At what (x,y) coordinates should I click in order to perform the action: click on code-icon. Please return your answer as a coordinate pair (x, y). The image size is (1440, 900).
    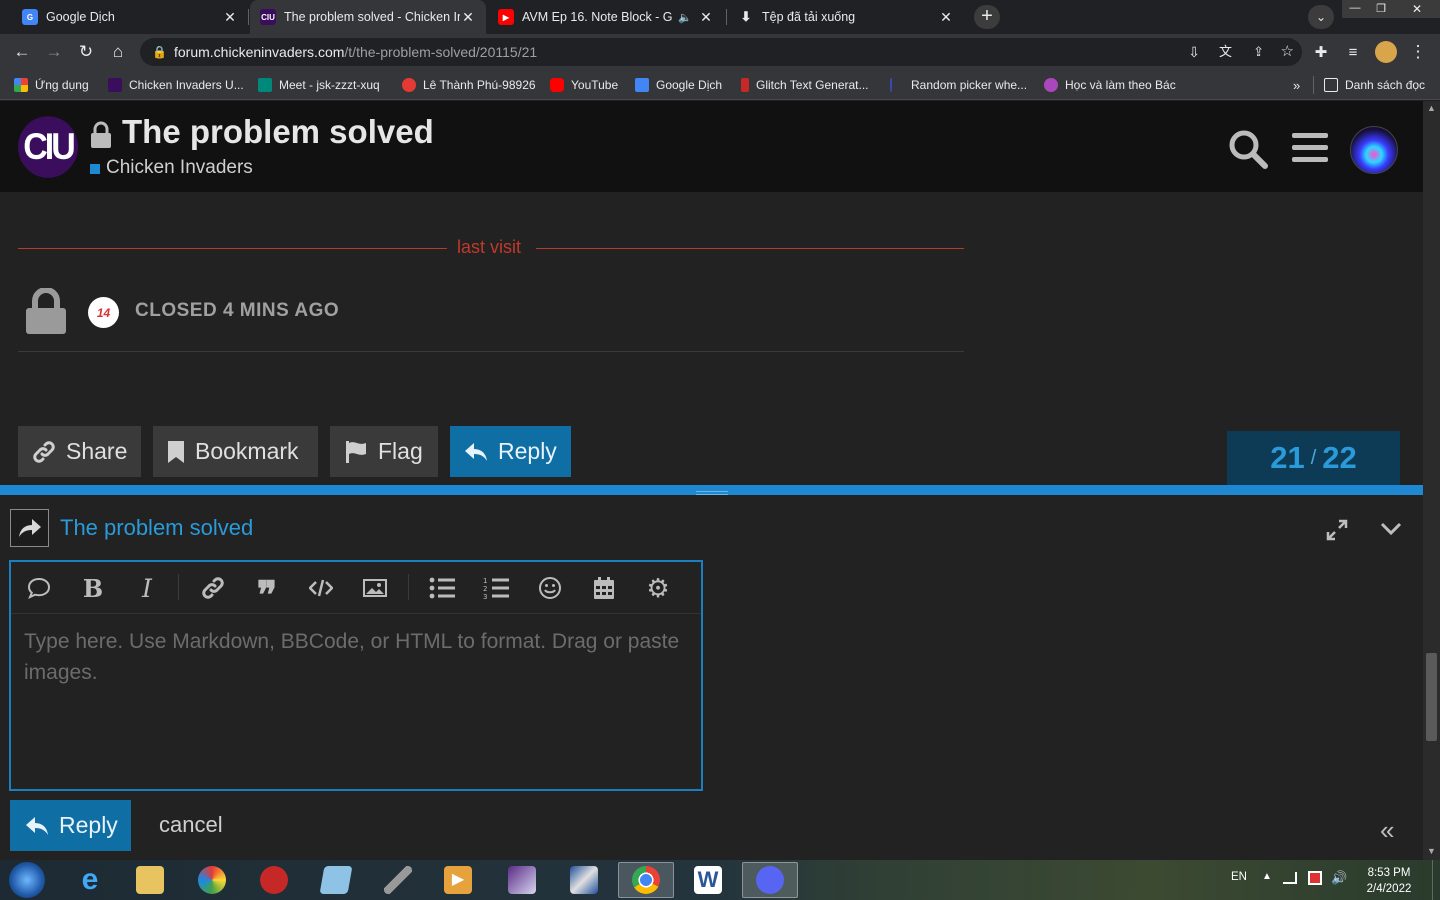
    Looking at the image, I should click on (321, 588).